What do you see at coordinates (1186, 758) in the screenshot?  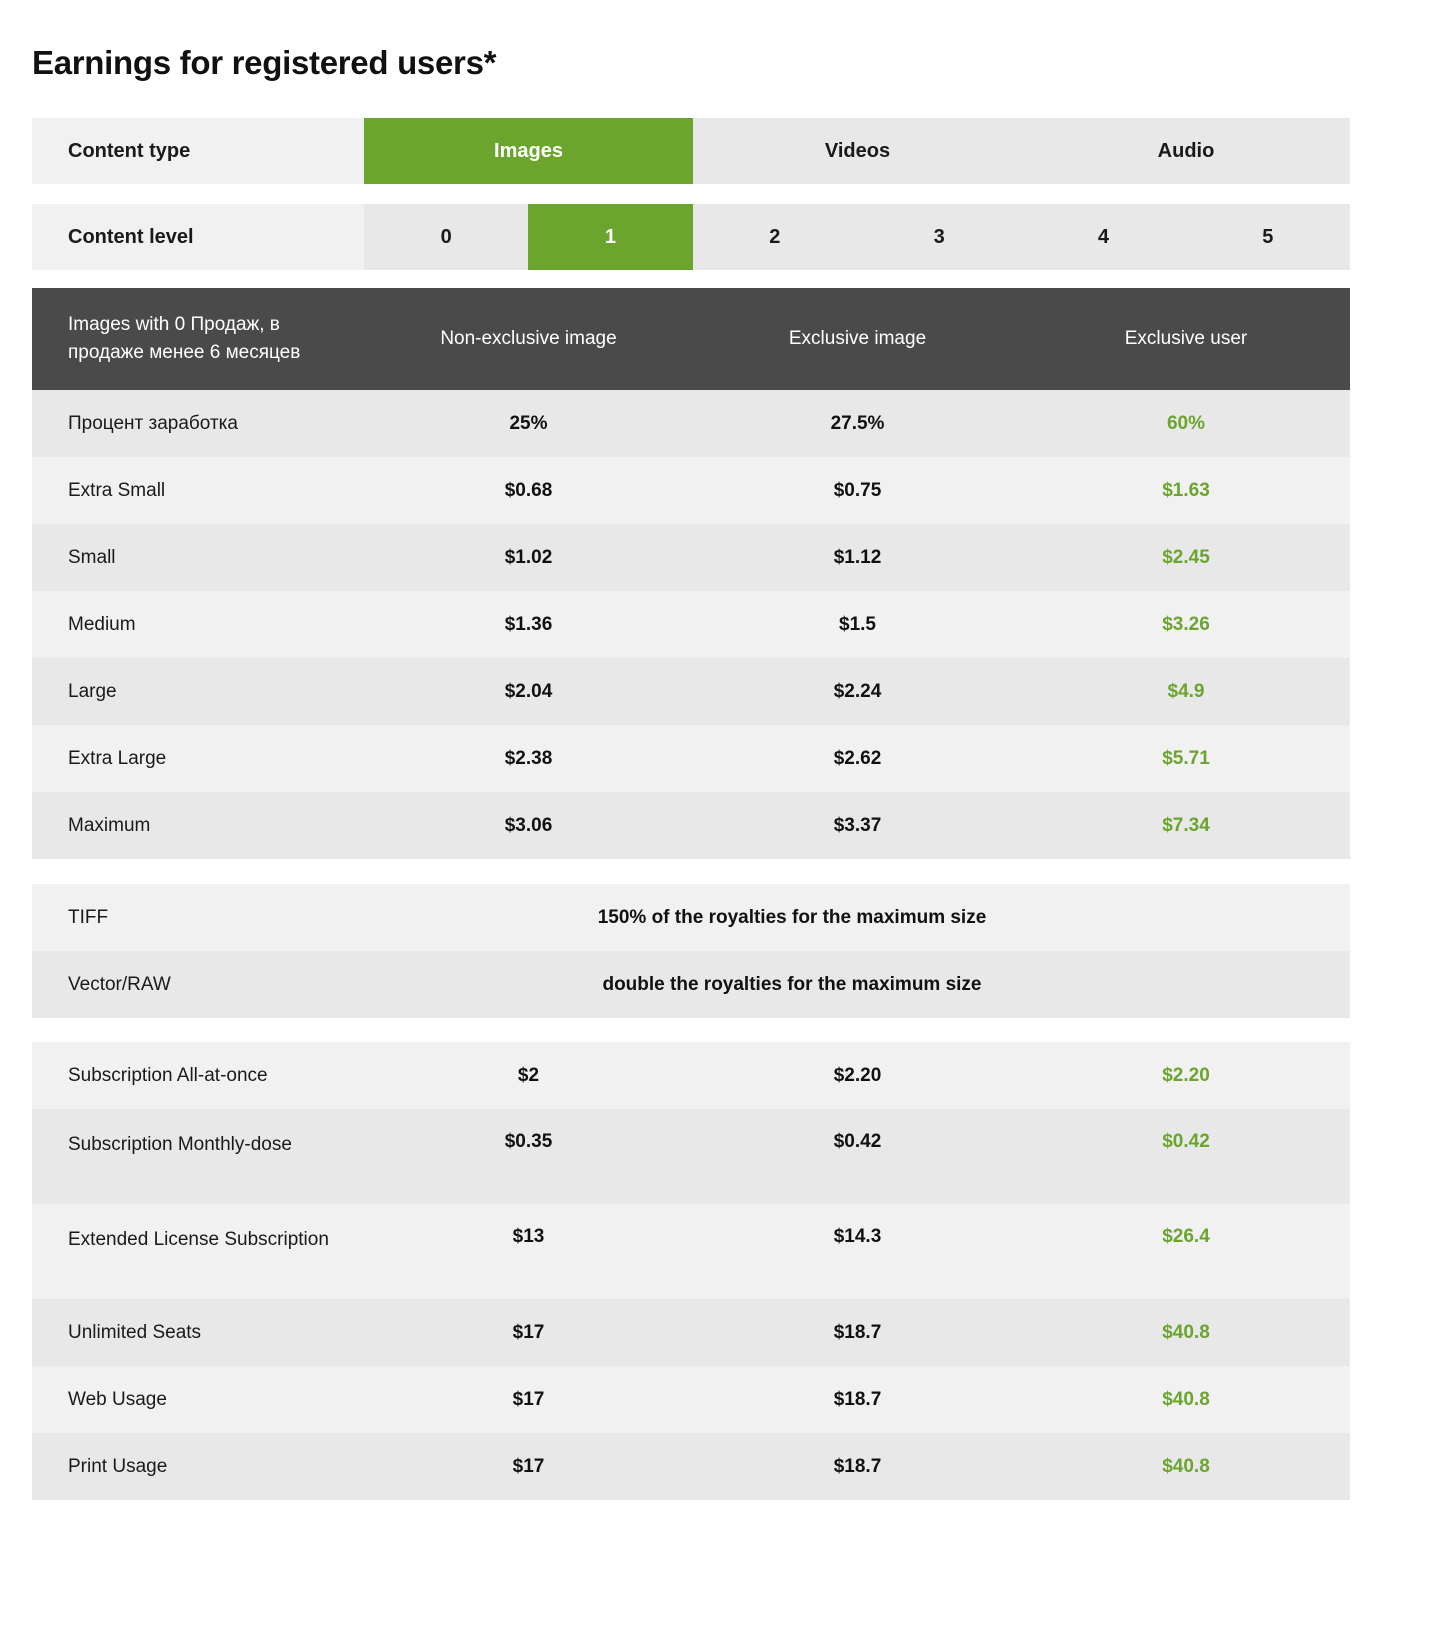 I see `row-value-exclusive-user: $5.71` at bounding box center [1186, 758].